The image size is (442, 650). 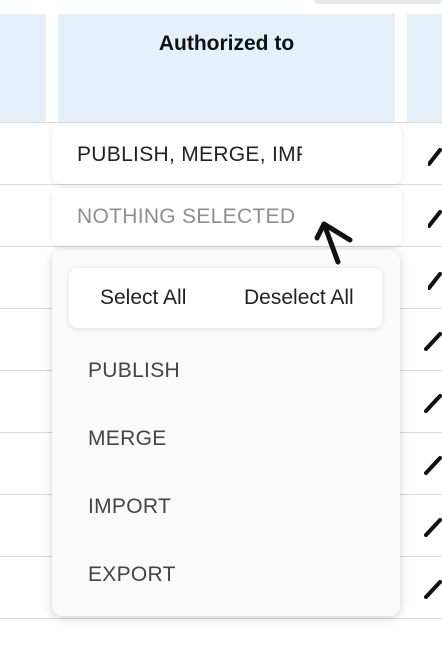 What do you see at coordinates (424, 68) in the screenshot?
I see `column-header-right` at bounding box center [424, 68].